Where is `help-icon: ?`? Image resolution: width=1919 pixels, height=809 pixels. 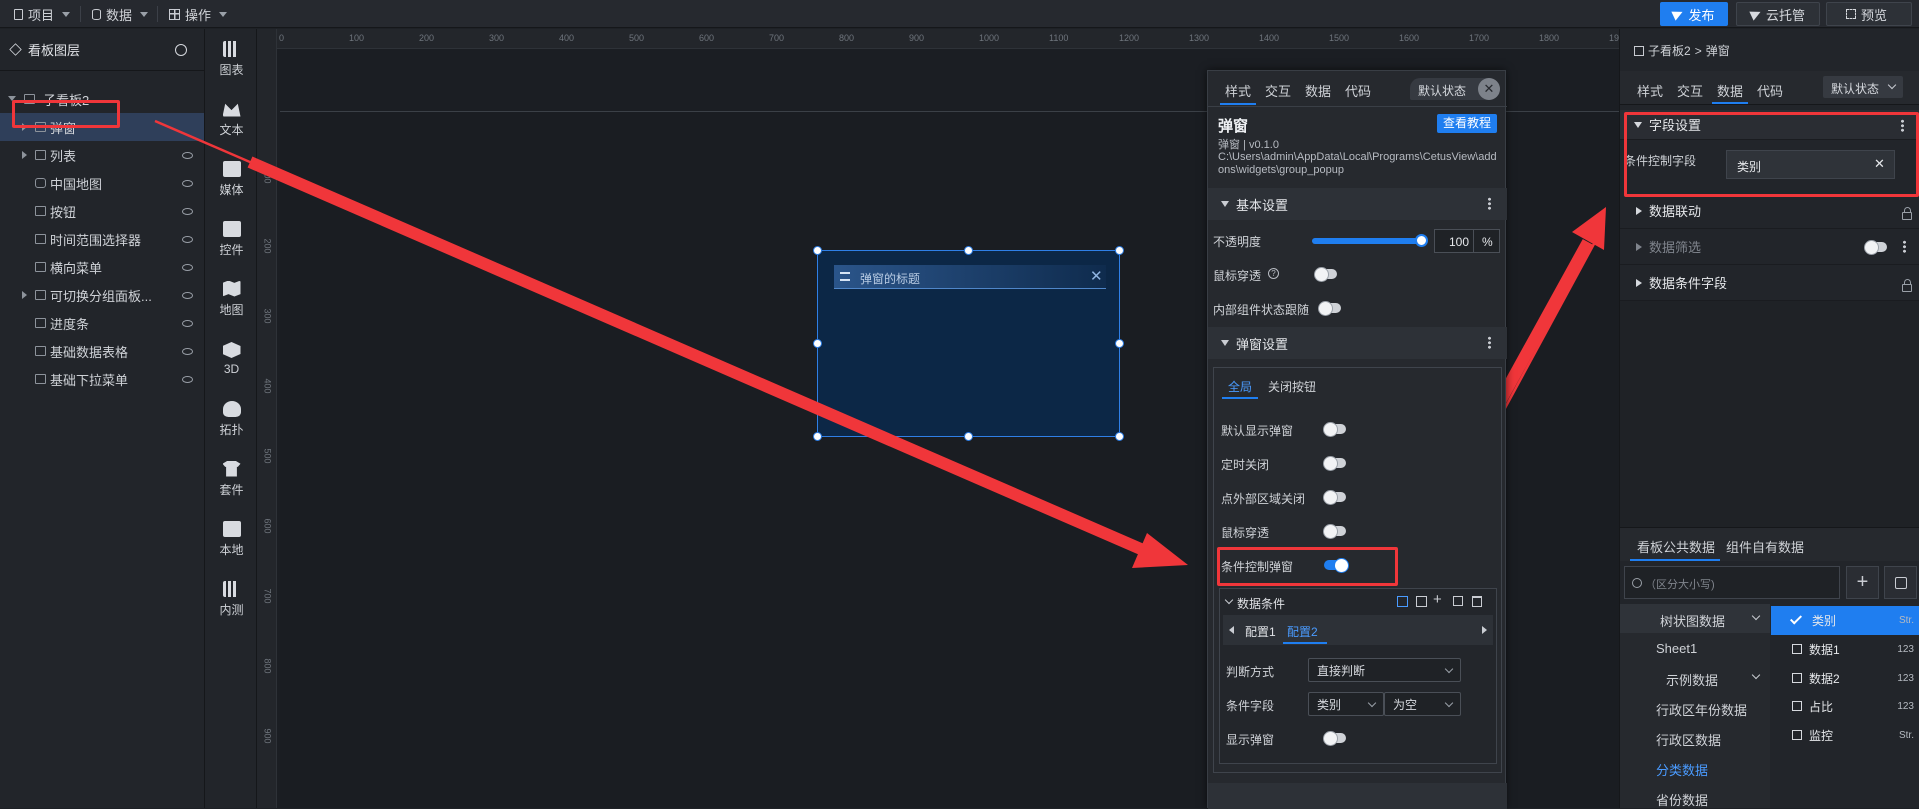
help-icon: ? is located at coordinates (1273, 273).